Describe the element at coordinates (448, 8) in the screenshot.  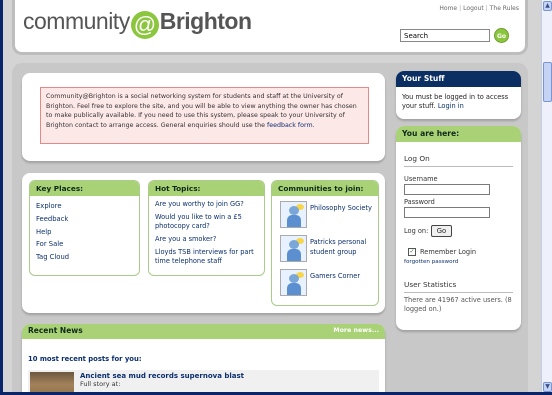
I see `home-link: Home` at that location.